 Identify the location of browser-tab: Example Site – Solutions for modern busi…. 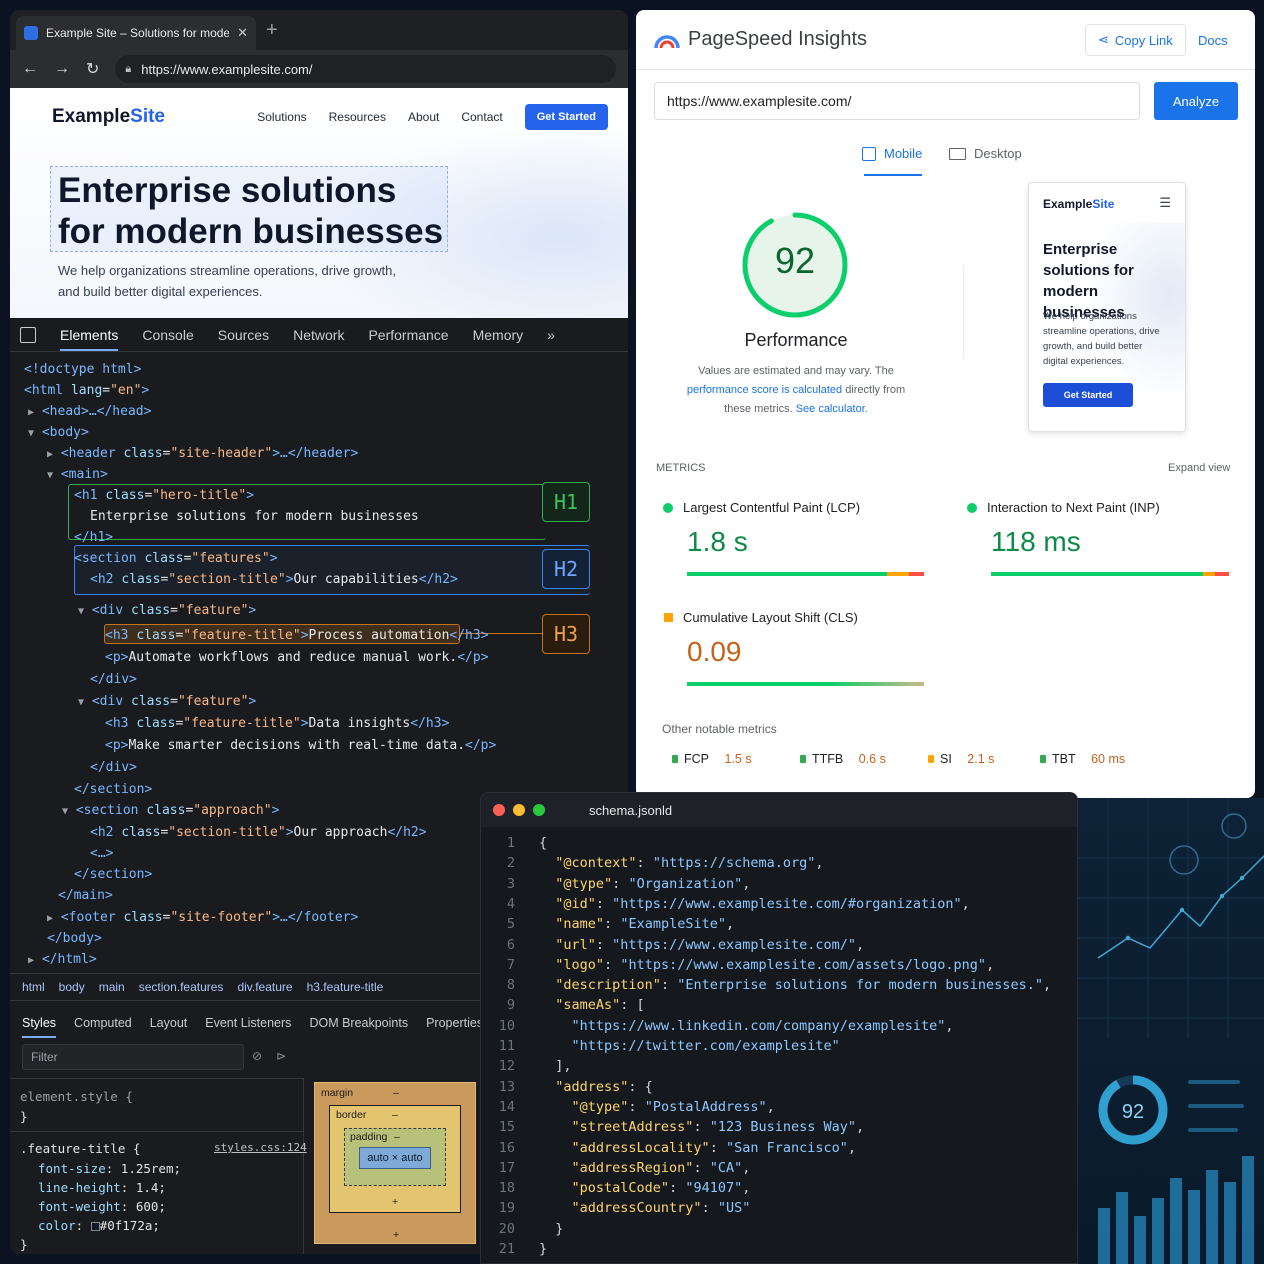
(136, 33).